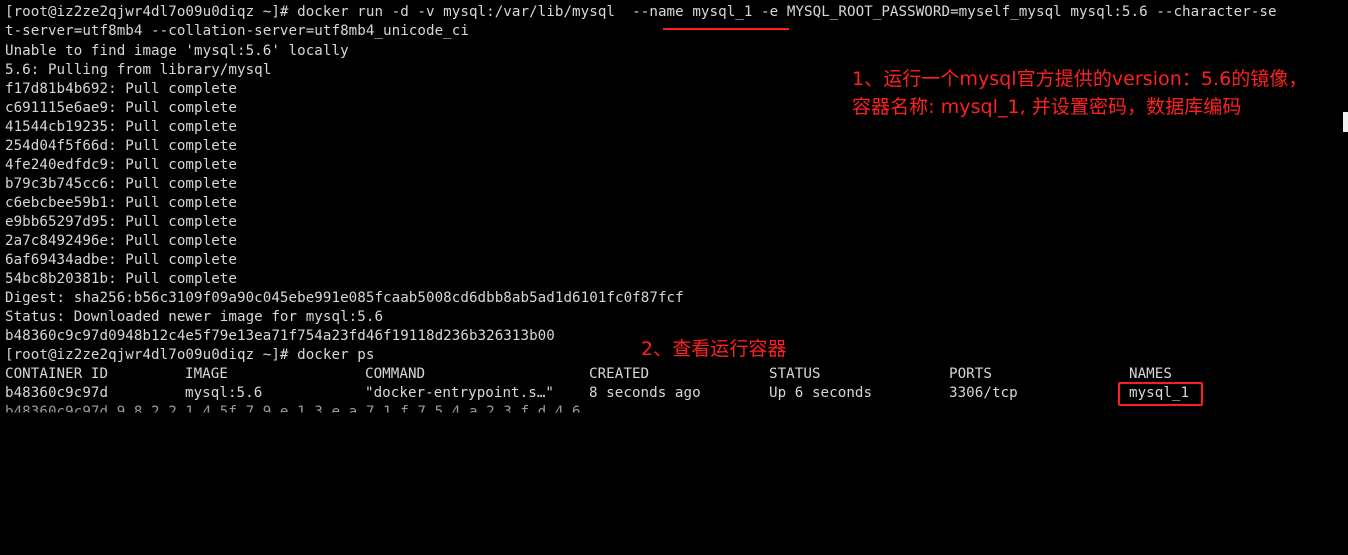 Image resolution: width=1348 pixels, height=555 pixels. What do you see at coordinates (460, 393) in the screenshot?
I see `ps-cell-command: "docker-entrypoint.s…"` at bounding box center [460, 393].